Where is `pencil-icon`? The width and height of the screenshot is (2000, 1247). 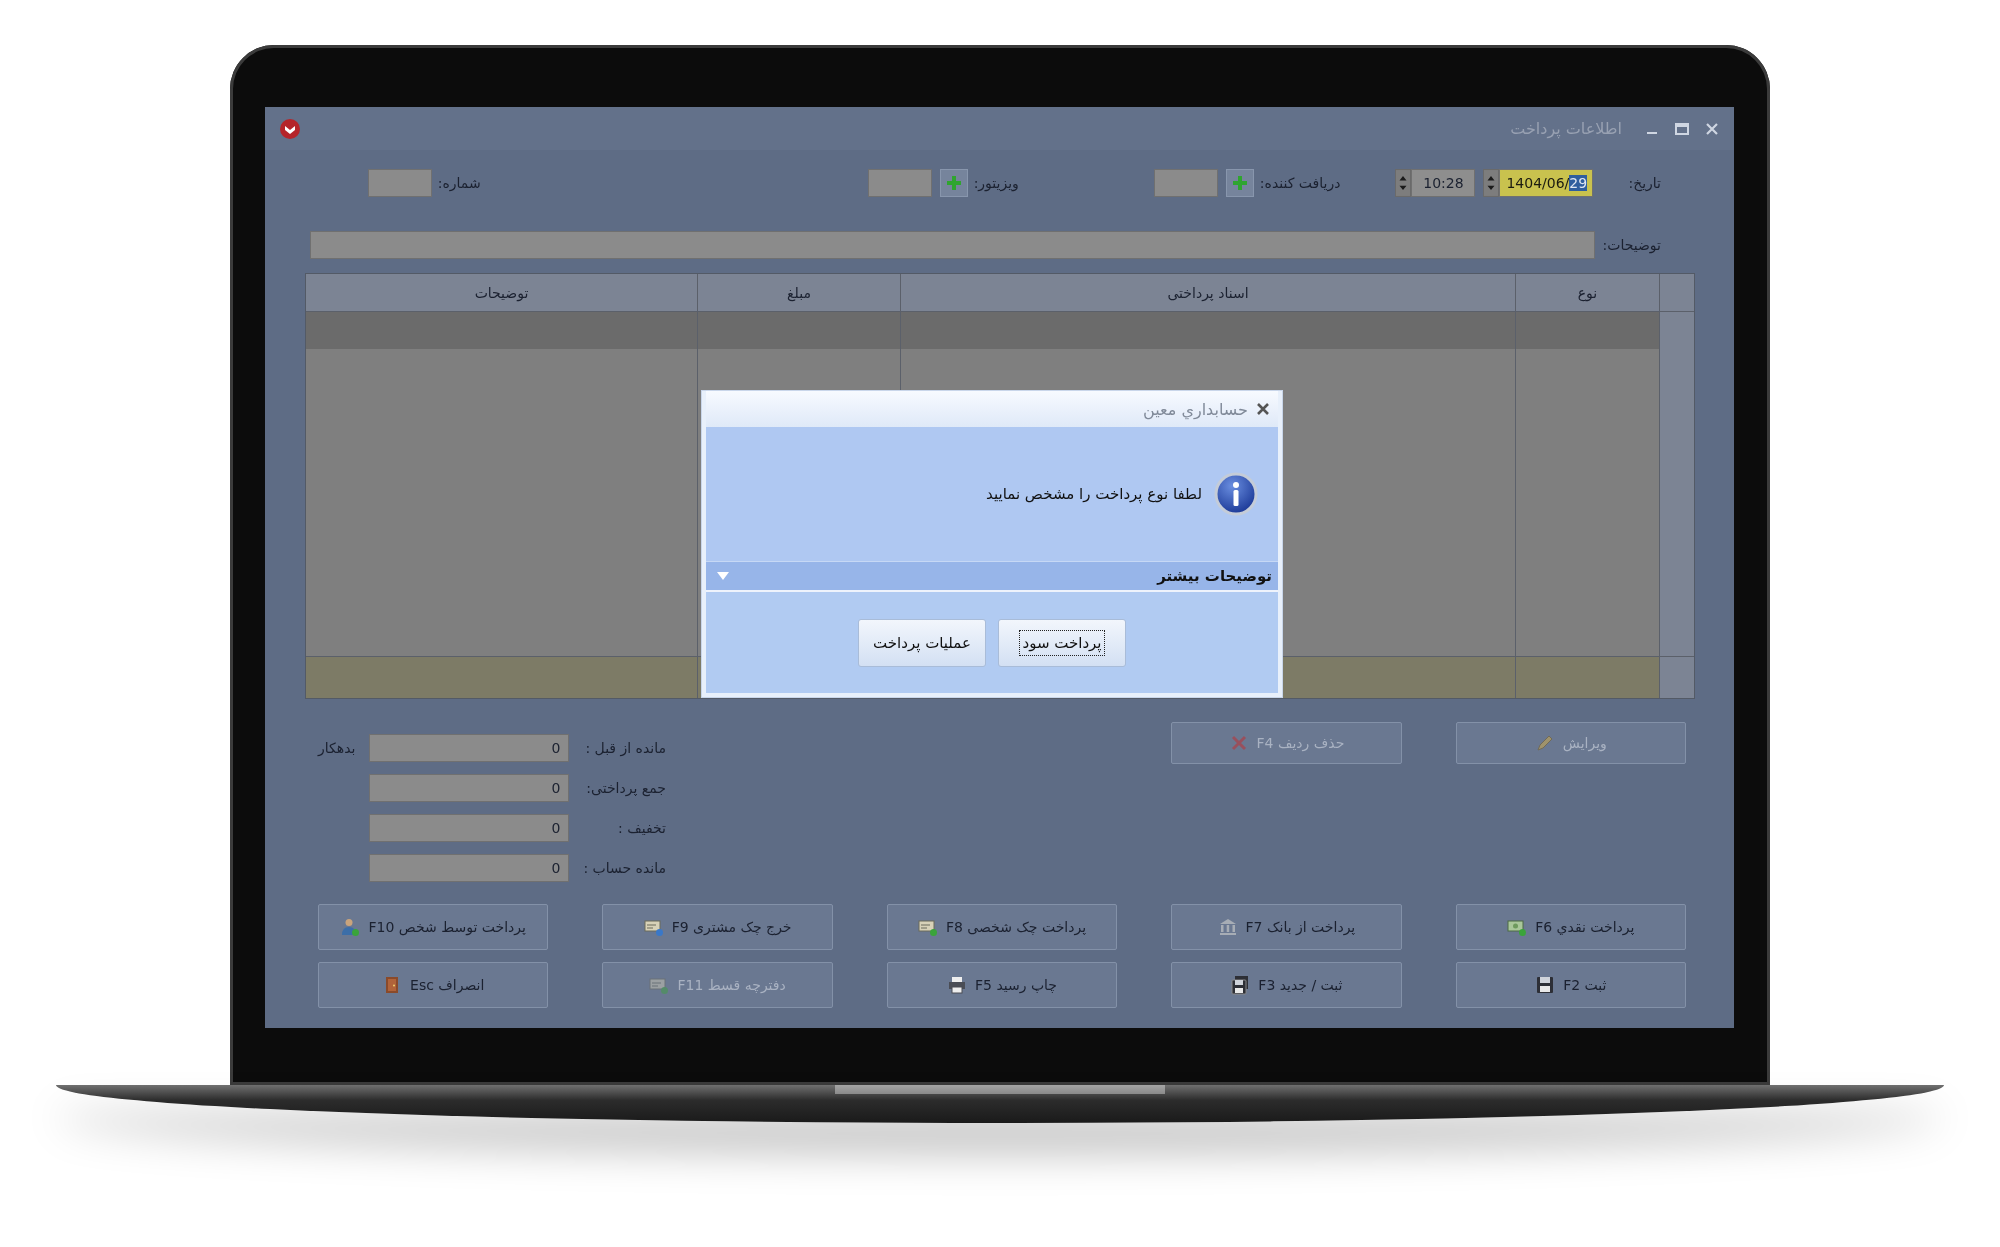 pencil-icon is located at coordinates (1544, 743).